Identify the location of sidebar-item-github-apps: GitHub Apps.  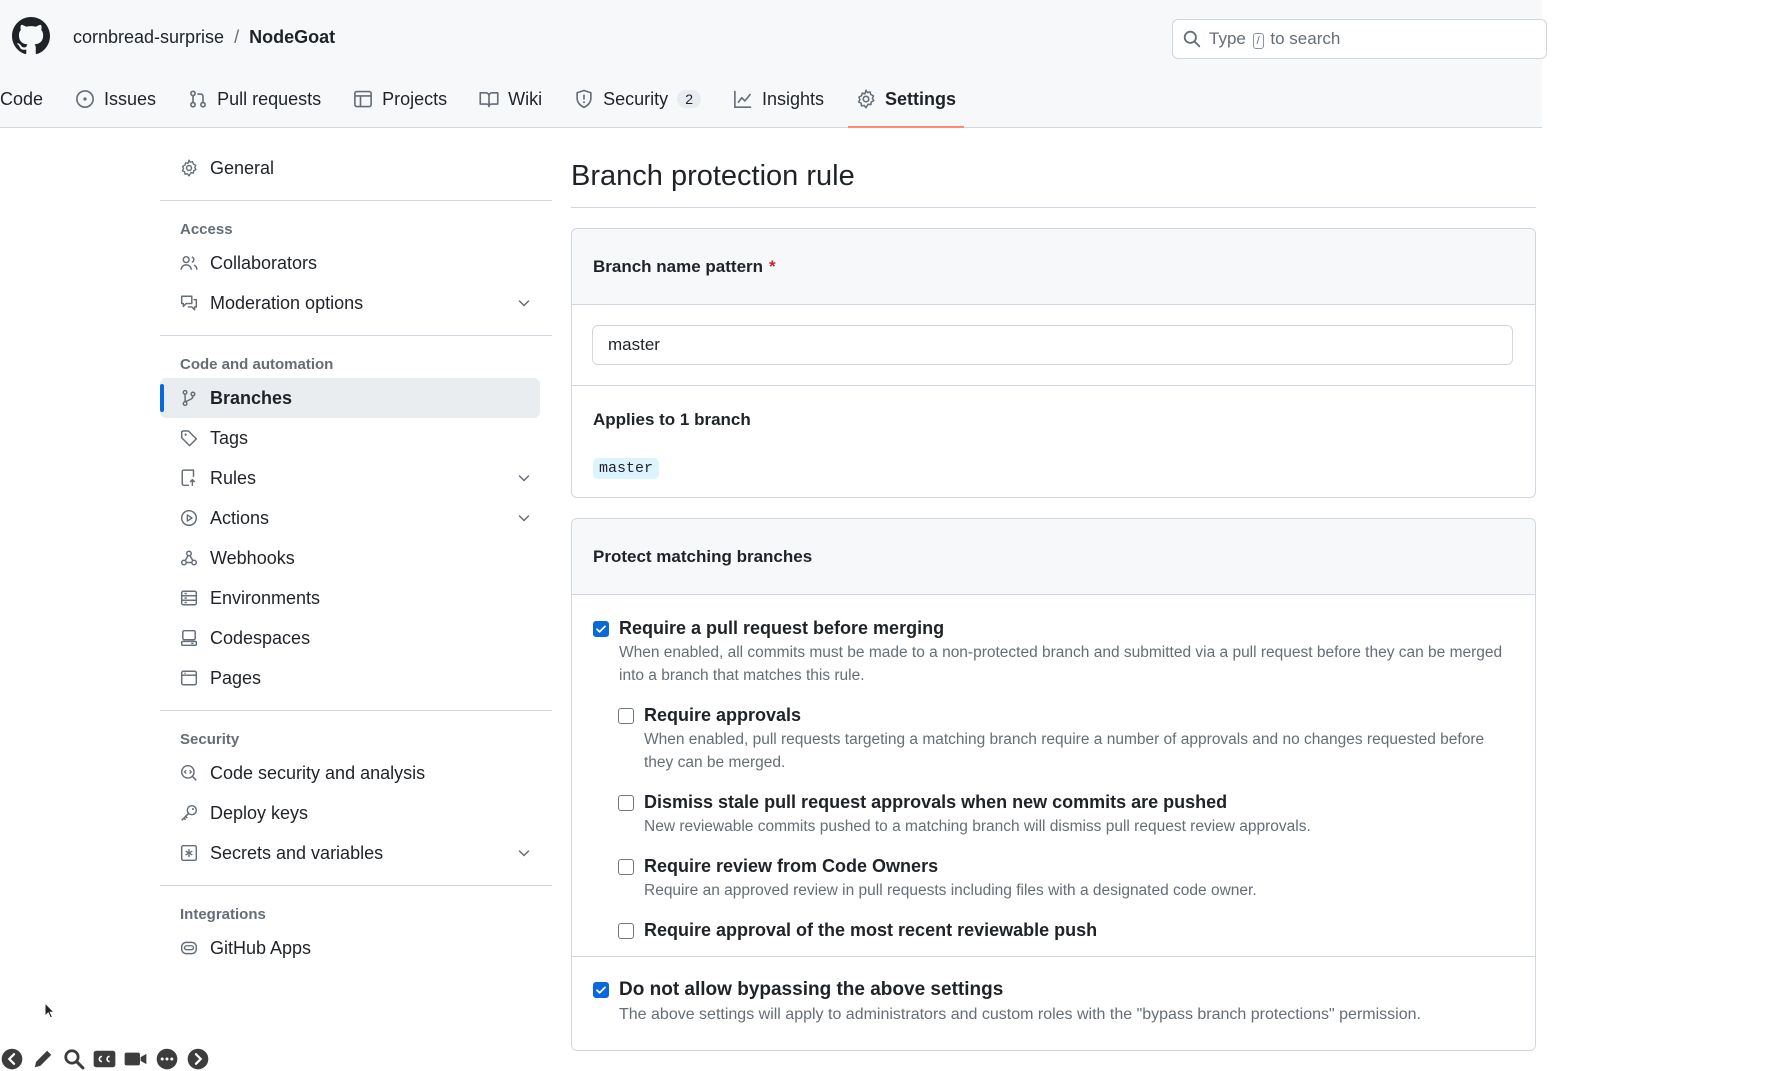
(356, 948).